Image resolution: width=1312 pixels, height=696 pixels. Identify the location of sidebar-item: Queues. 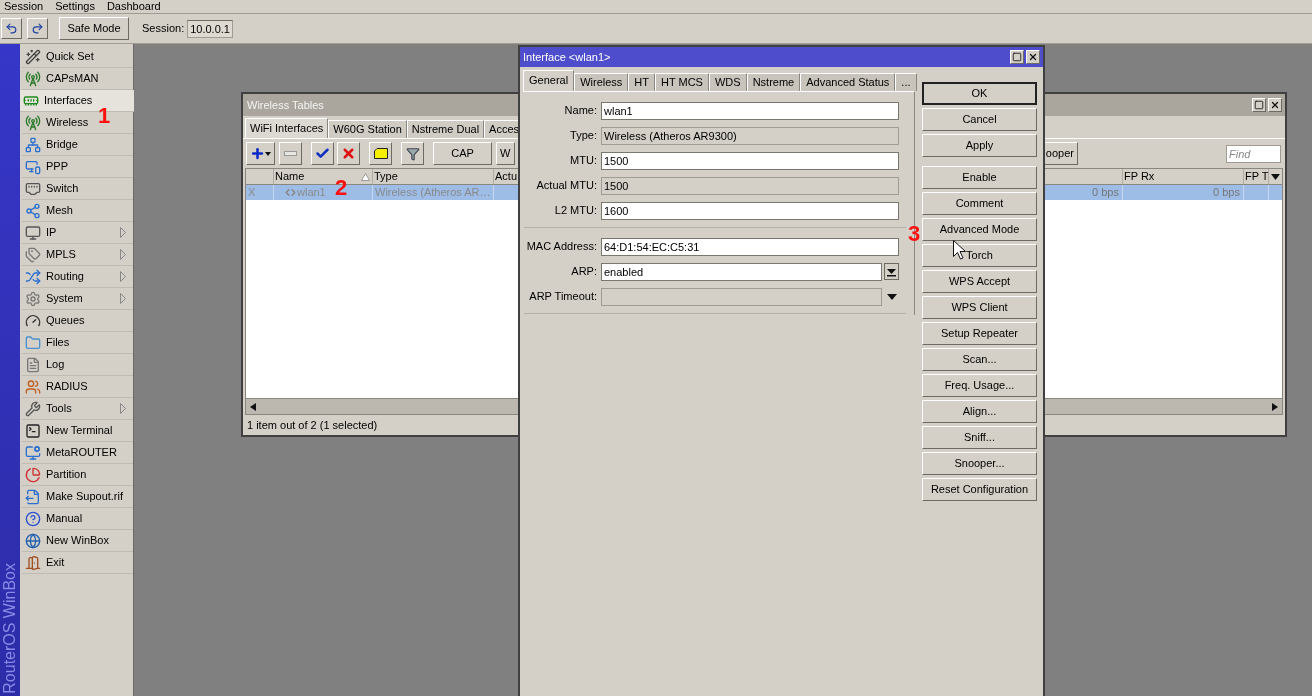
(65, 320).